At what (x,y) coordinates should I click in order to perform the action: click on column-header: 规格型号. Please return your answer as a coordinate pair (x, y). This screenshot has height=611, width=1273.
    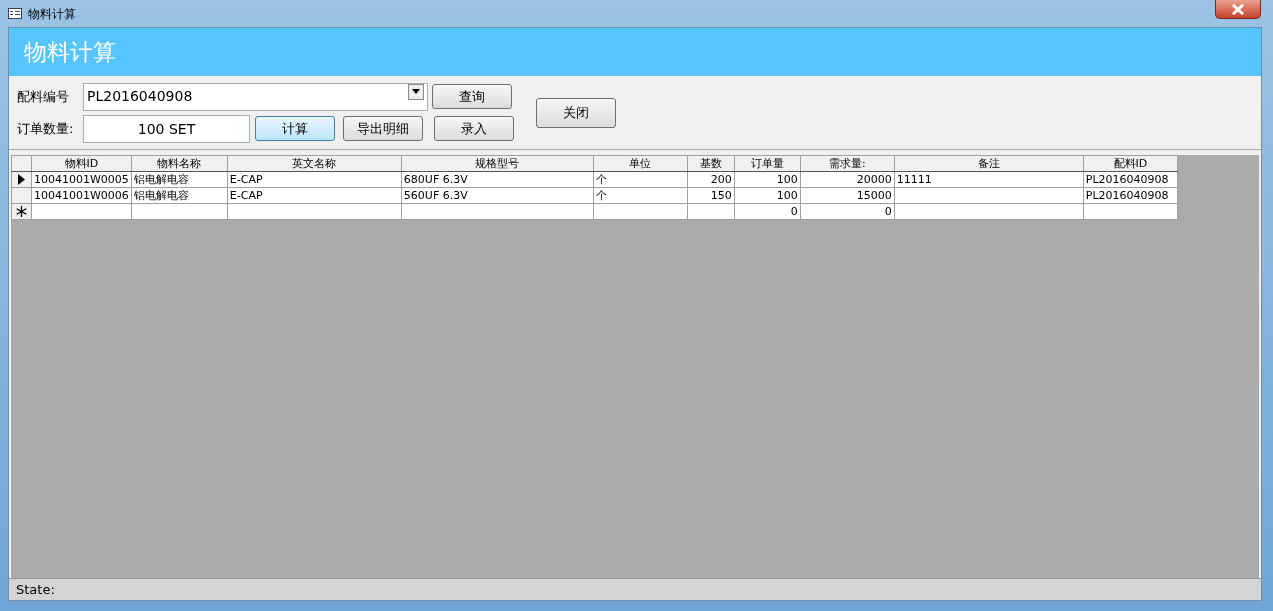
    Looking at the image, I should click on (497, 163).